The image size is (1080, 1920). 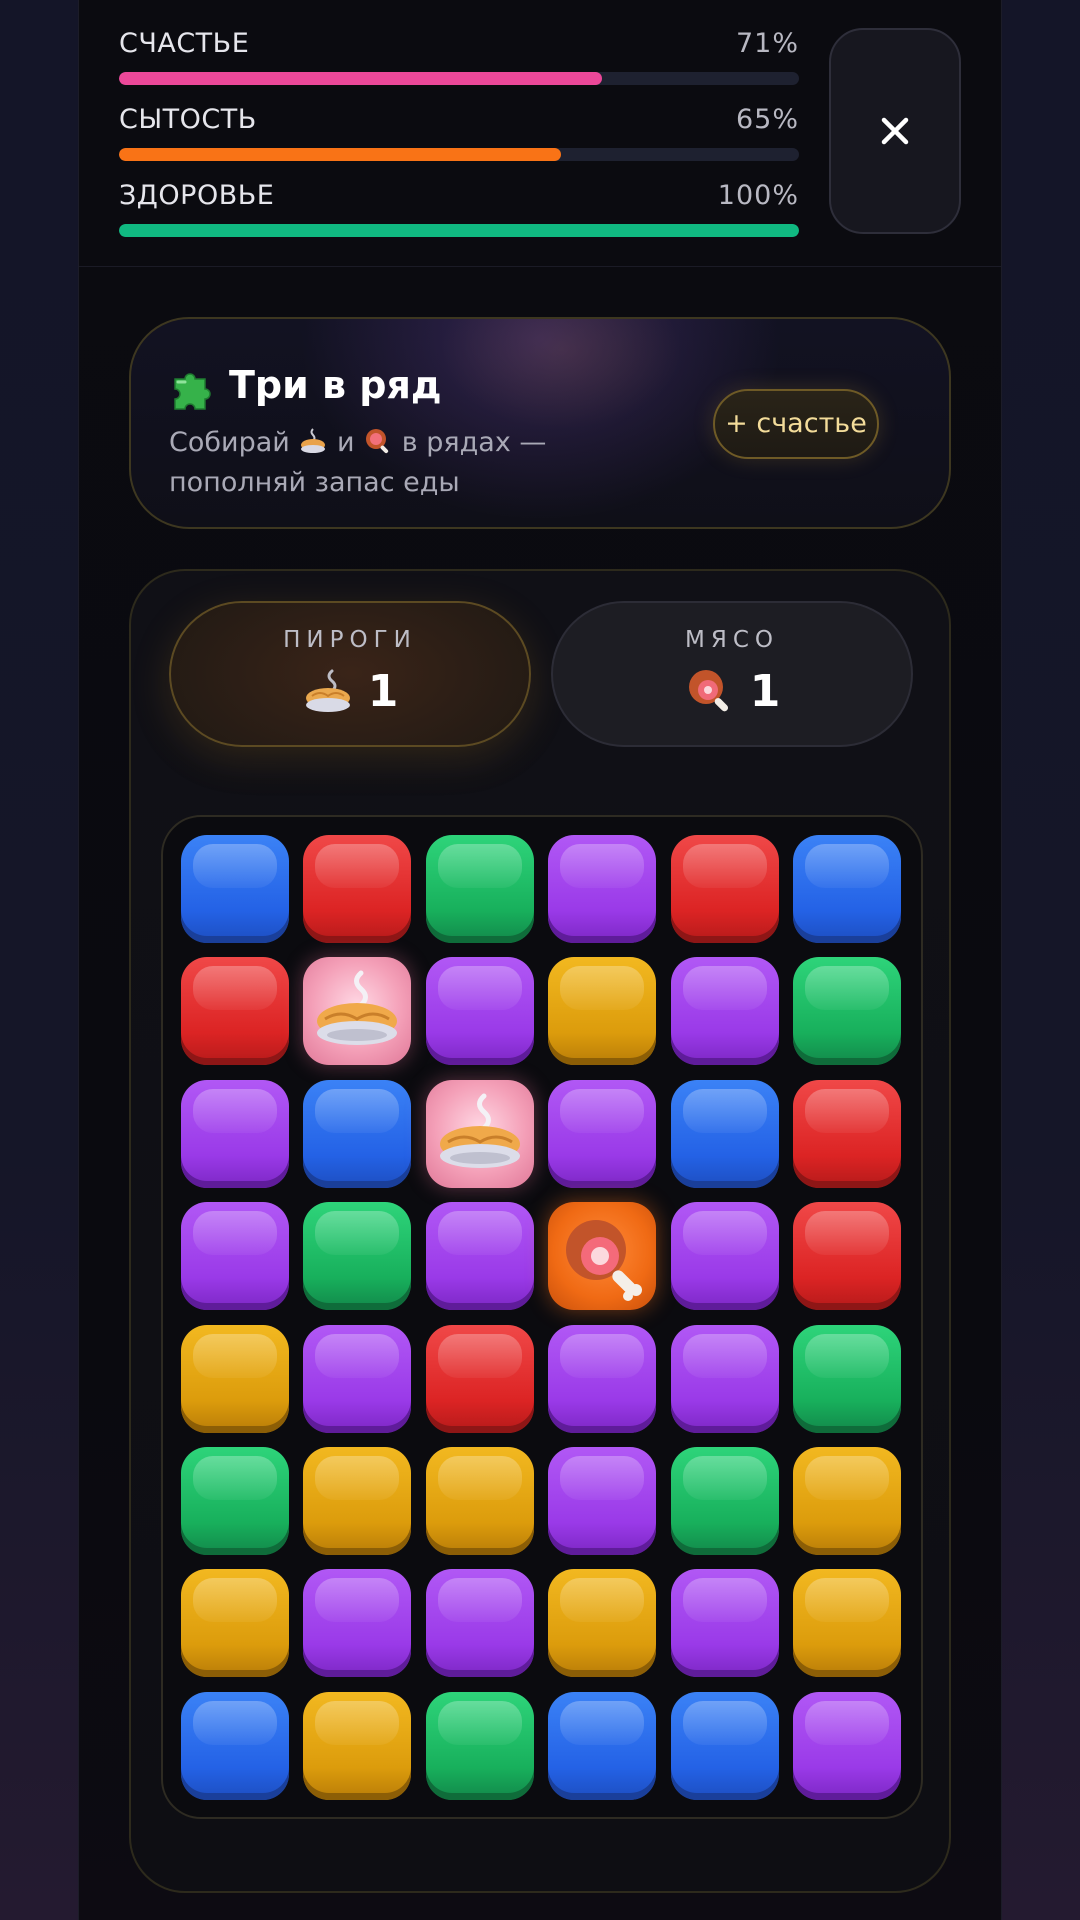 I want to click on stat-label: СЧАСТЬЕ, so click(x=184, y=43).